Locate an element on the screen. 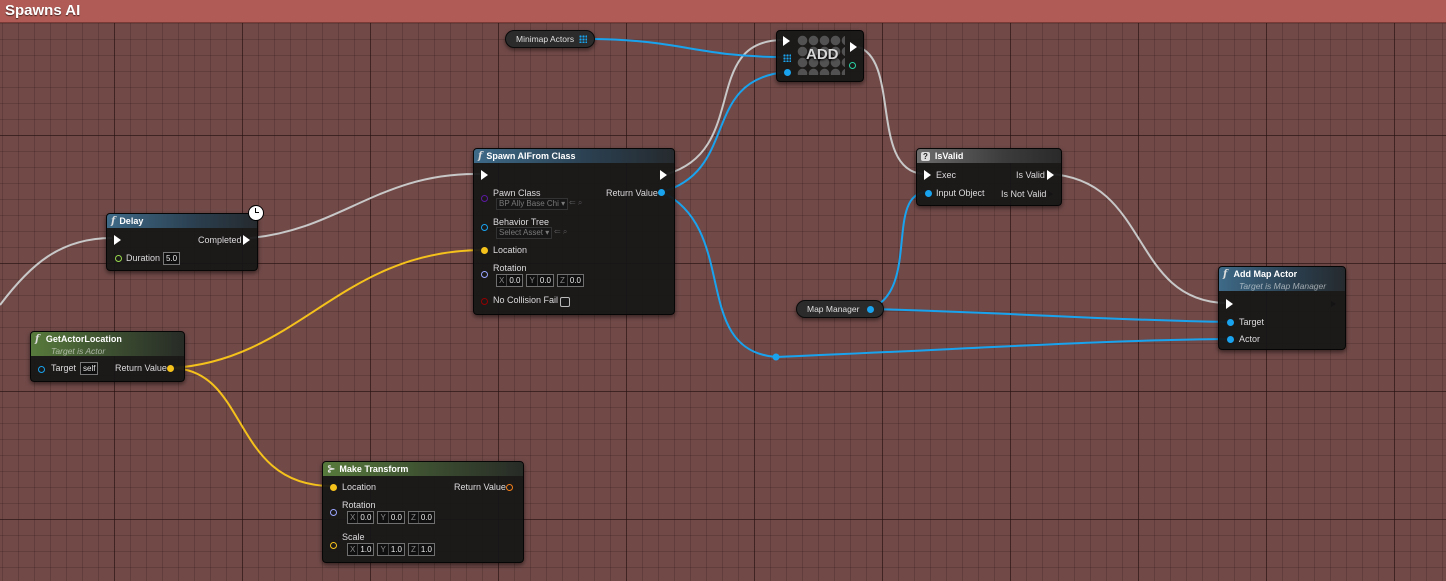  exec-wire-delay-spawn is located at coordinates (365, 205).